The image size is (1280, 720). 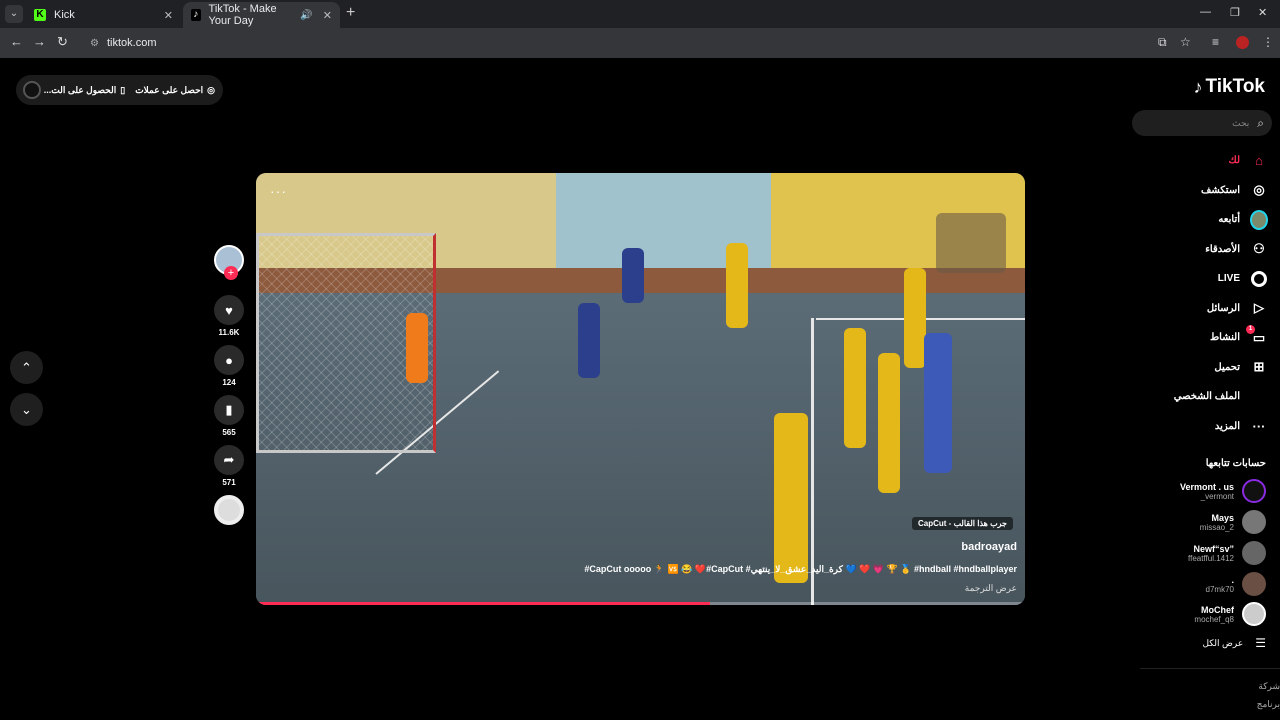 I want to click on home-icon: ⌂, so click(x=1259, y=161).